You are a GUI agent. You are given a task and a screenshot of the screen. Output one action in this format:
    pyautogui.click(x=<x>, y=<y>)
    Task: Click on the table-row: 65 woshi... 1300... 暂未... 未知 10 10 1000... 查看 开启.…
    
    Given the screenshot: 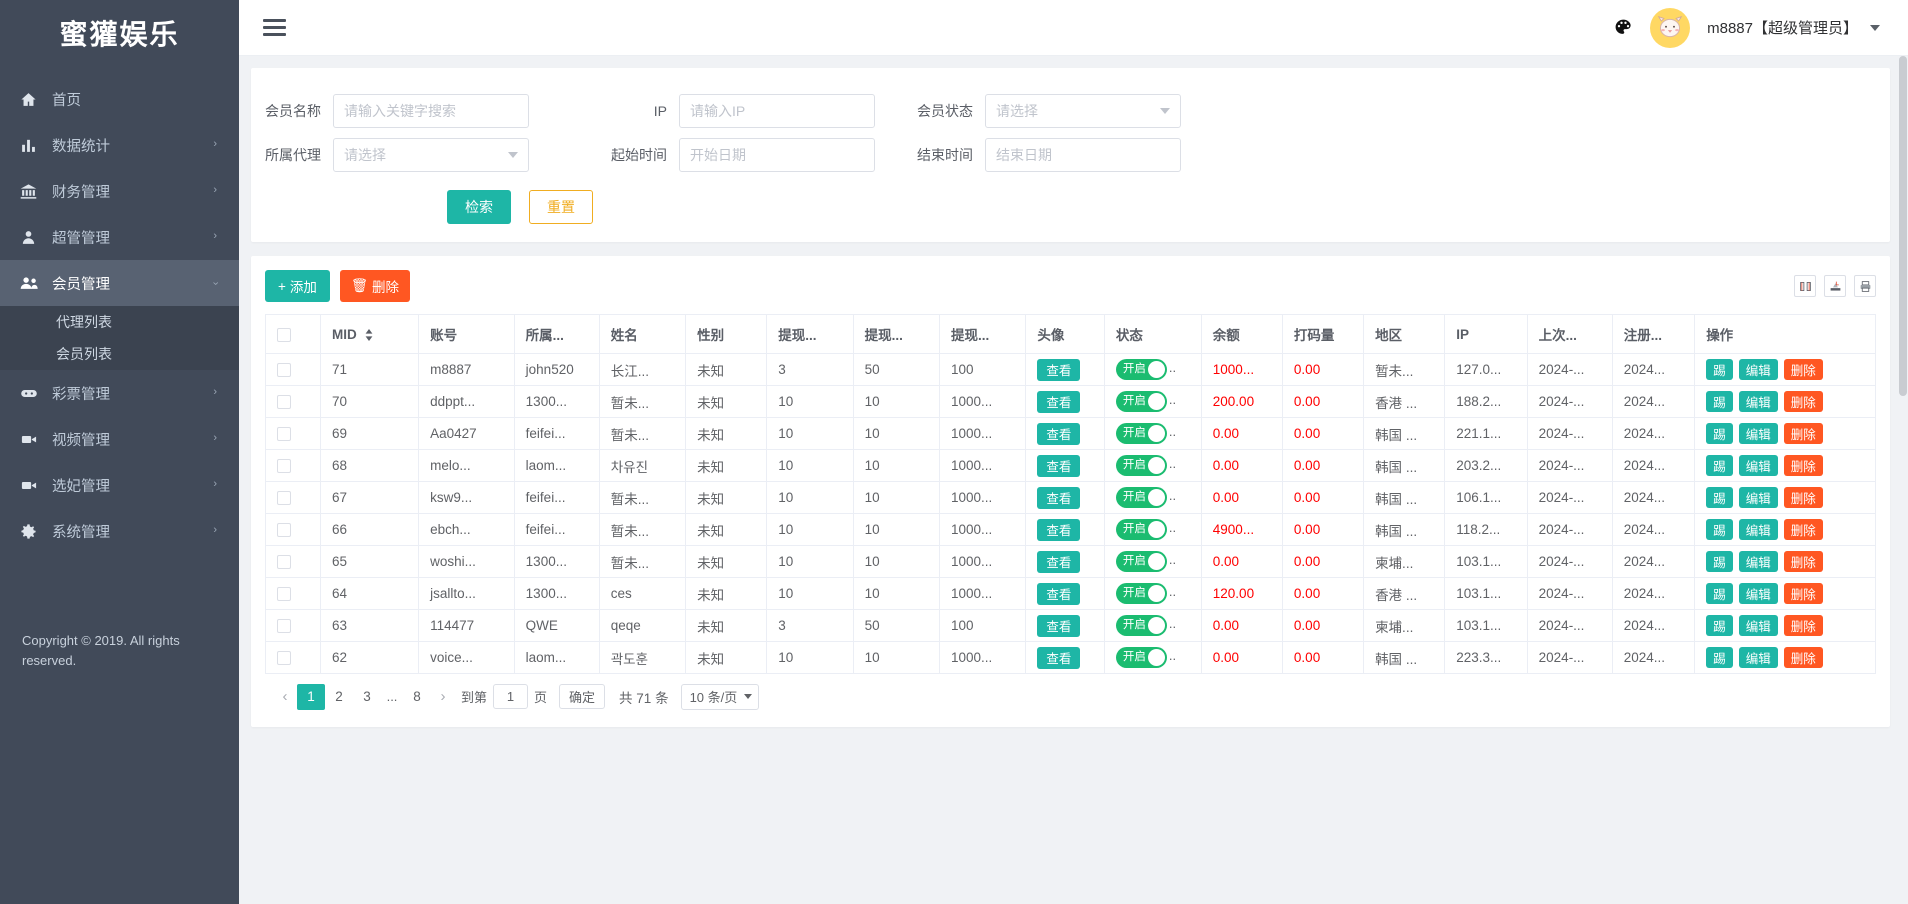 What is the action you would take?
    pyautogui.click(x=1070, y=561)
    